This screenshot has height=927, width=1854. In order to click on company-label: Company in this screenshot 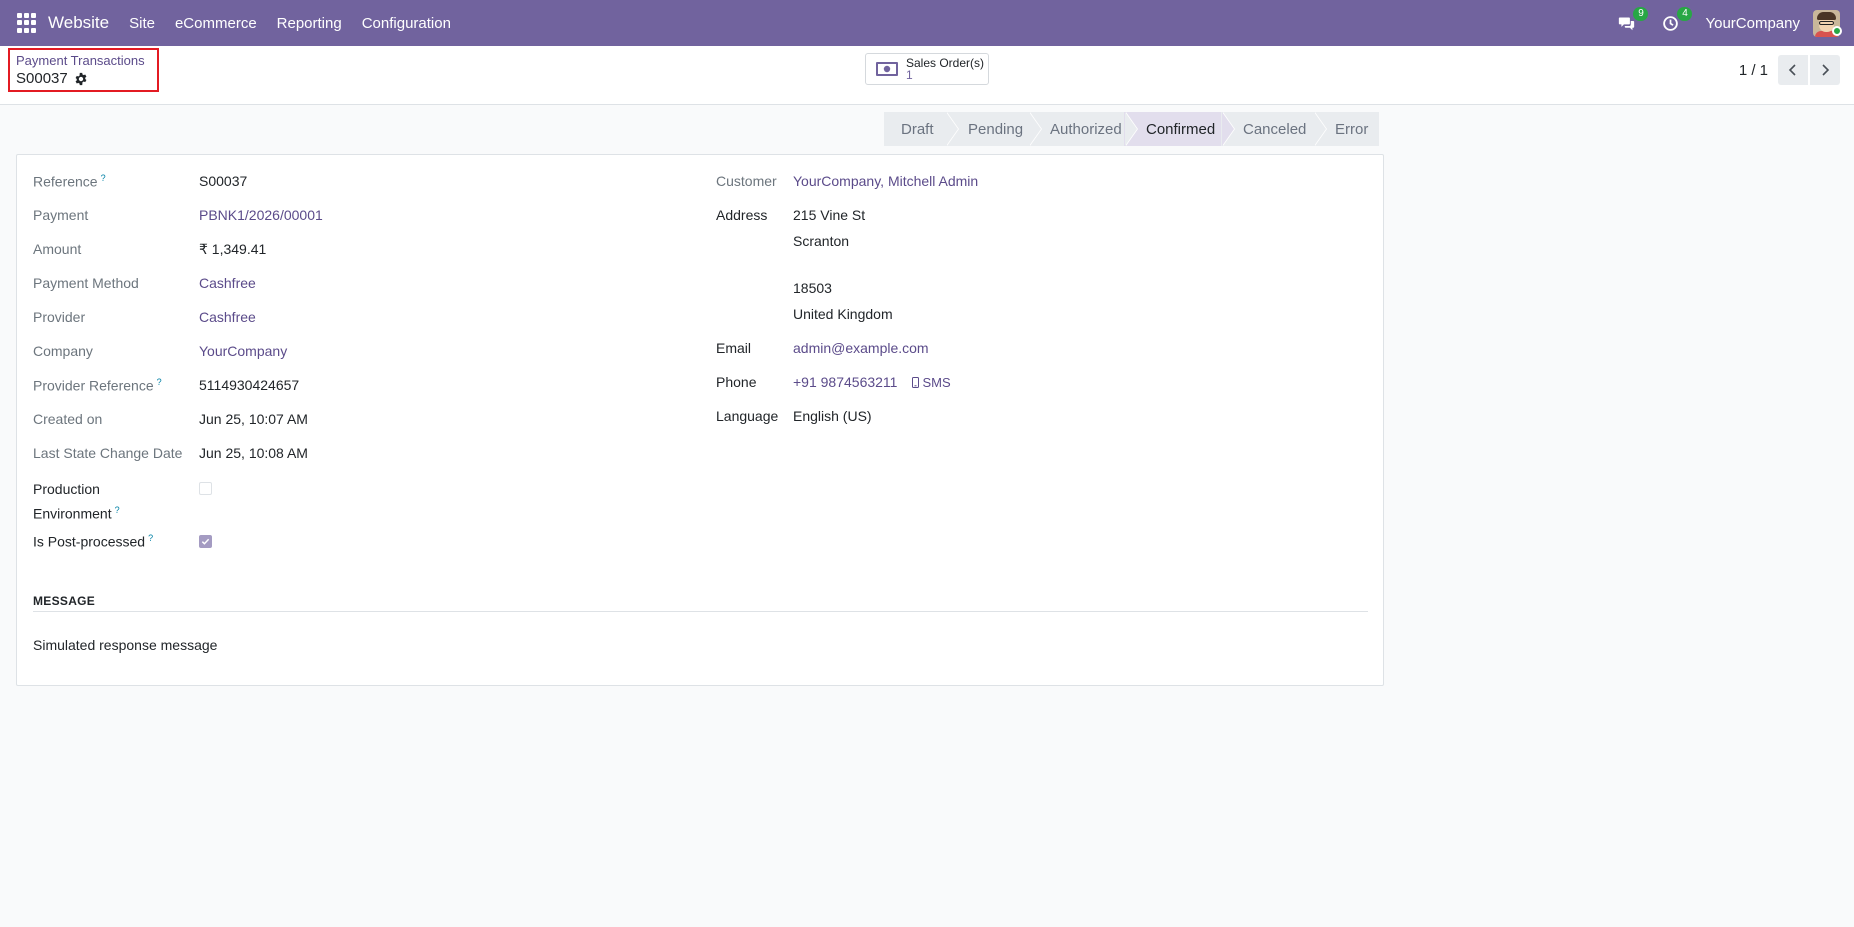, I will do `click(63, 351)`.